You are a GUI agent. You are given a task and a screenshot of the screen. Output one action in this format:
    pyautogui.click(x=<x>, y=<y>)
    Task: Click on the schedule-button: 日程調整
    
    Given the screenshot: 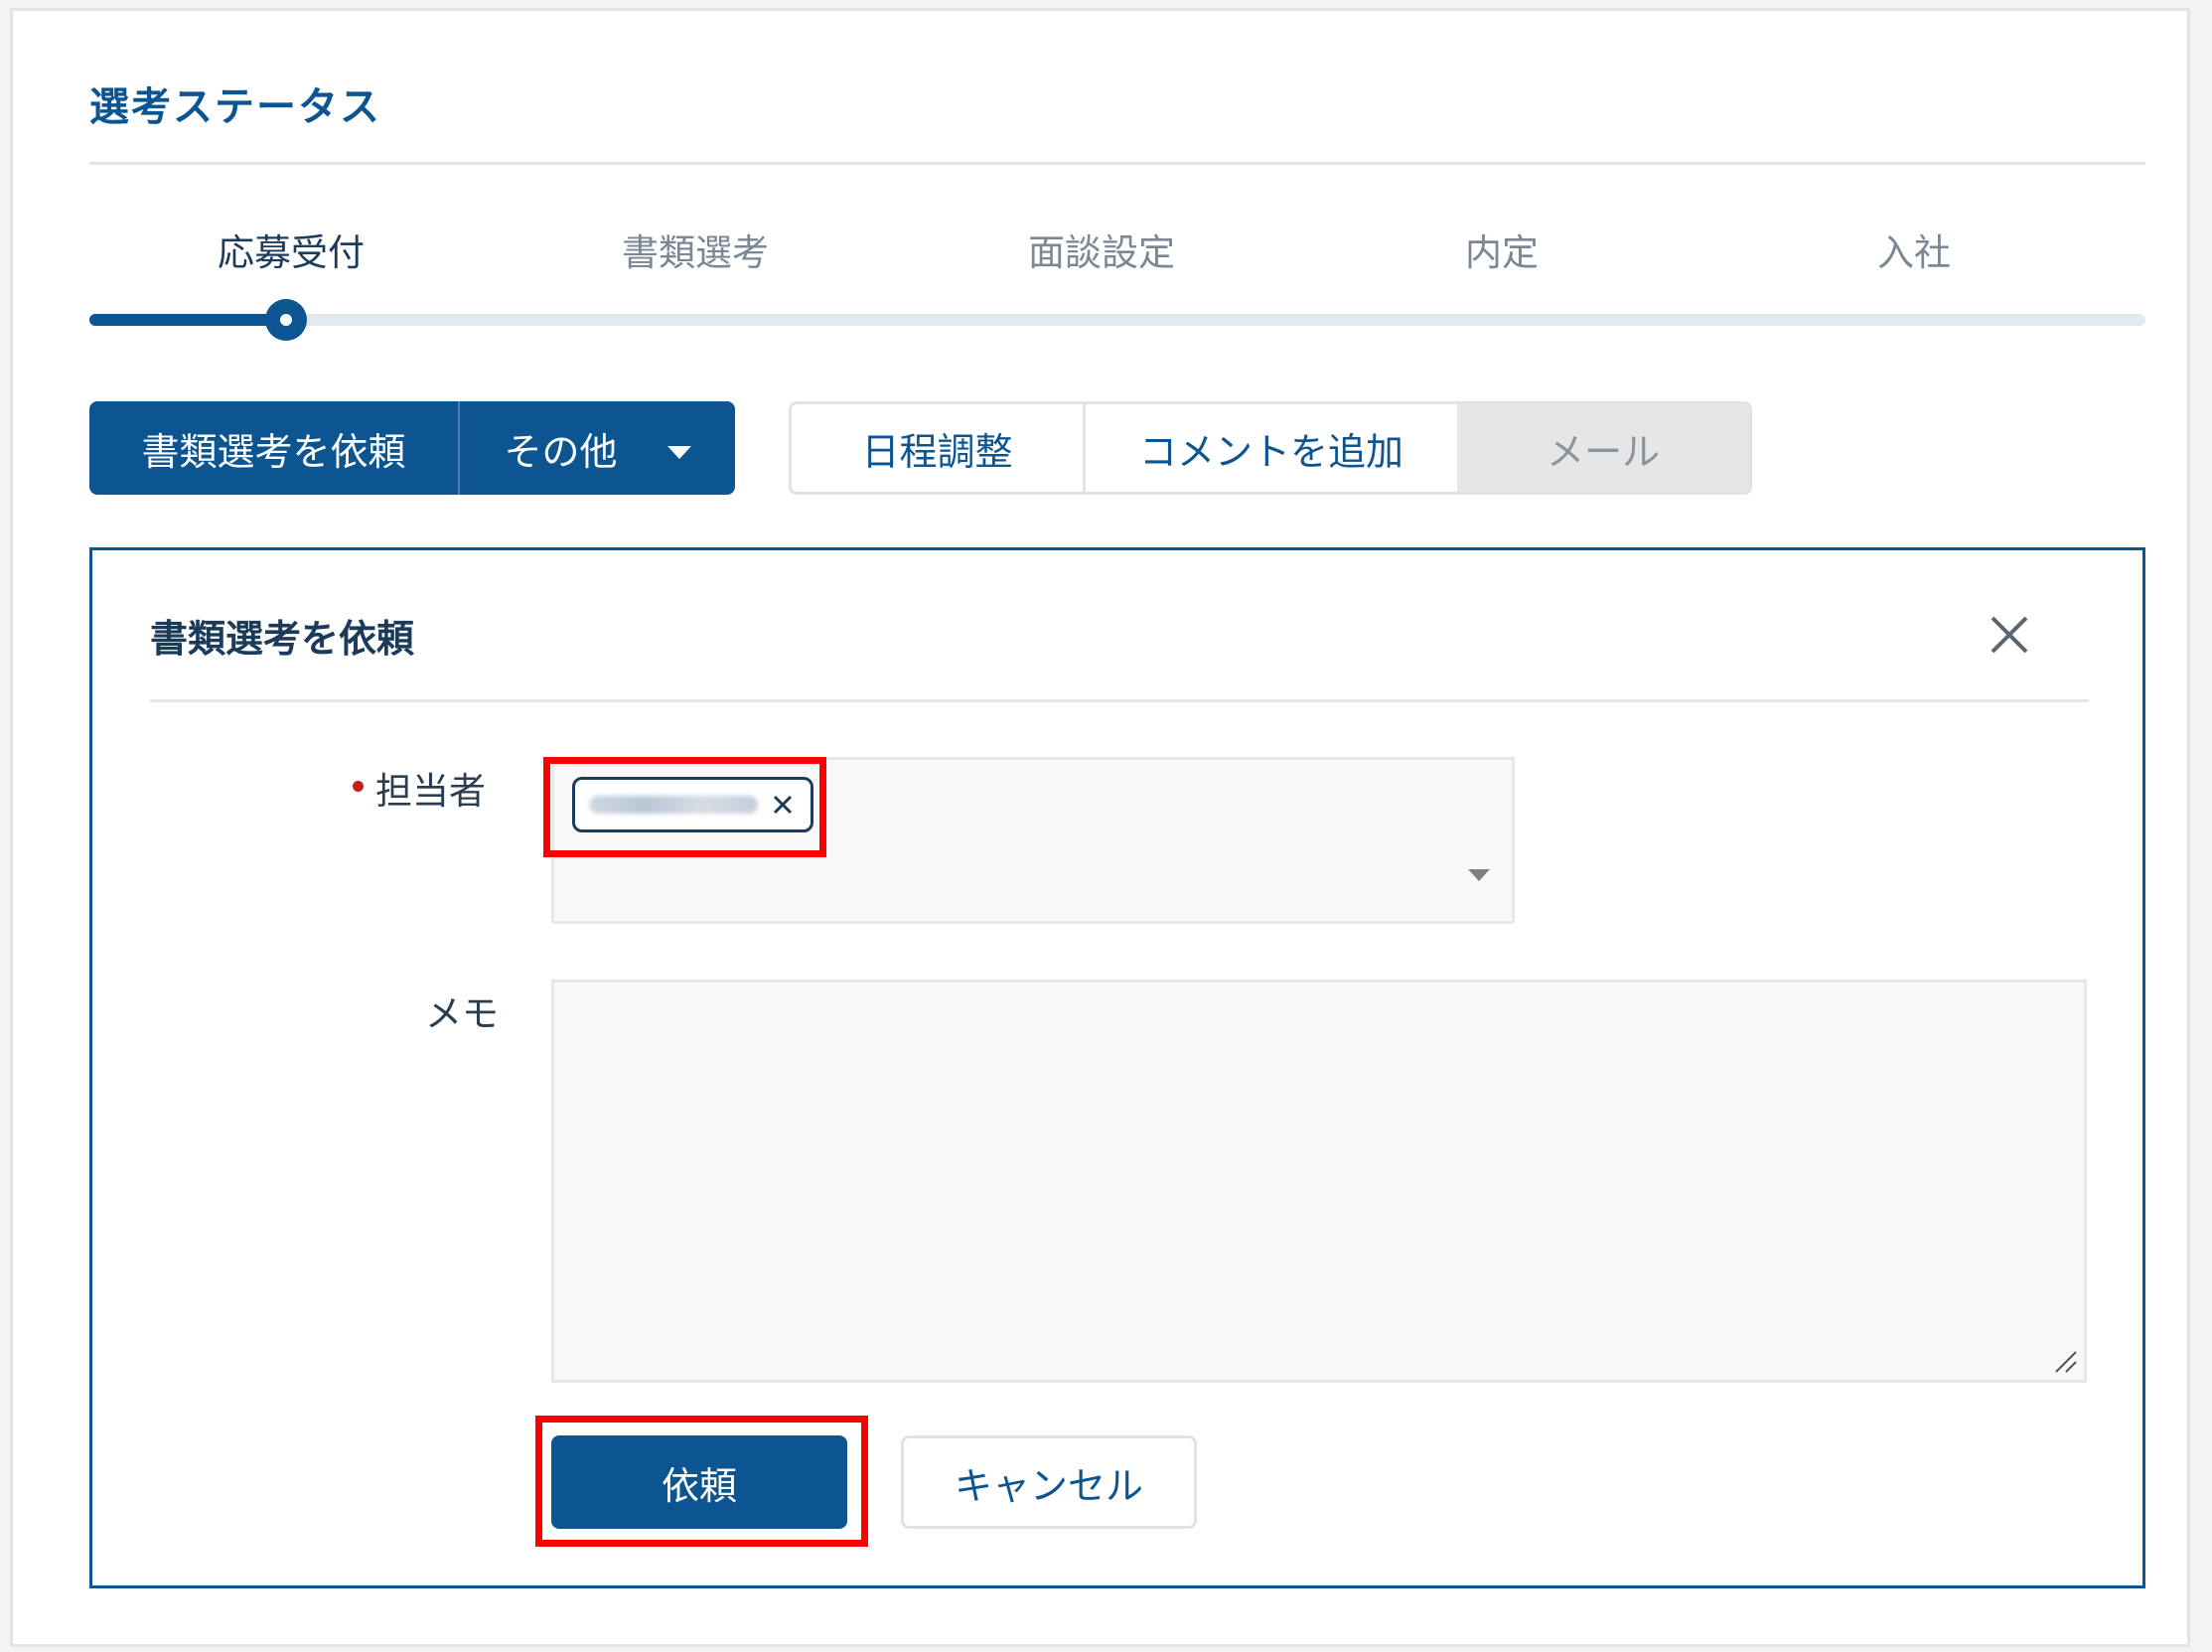 What is the action you would take?
    pyautogui.click(x=939, y=448)
    